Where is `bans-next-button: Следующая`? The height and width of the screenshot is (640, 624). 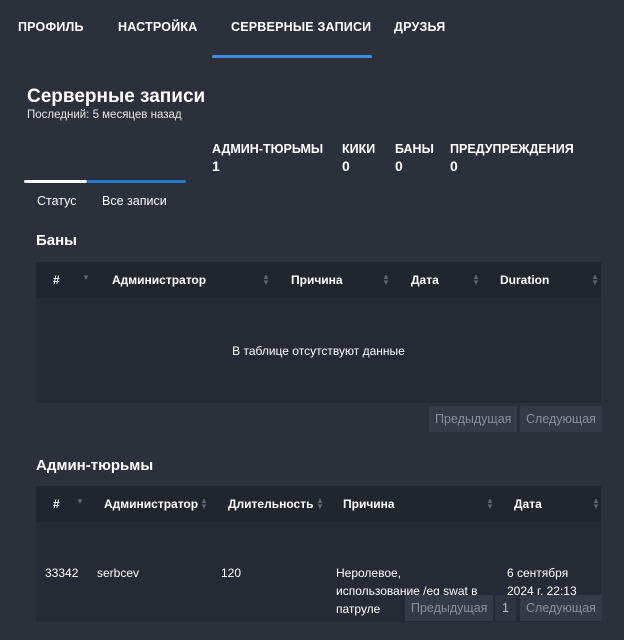
bans-next-button: Следующая is located at coordinates (561, 419).